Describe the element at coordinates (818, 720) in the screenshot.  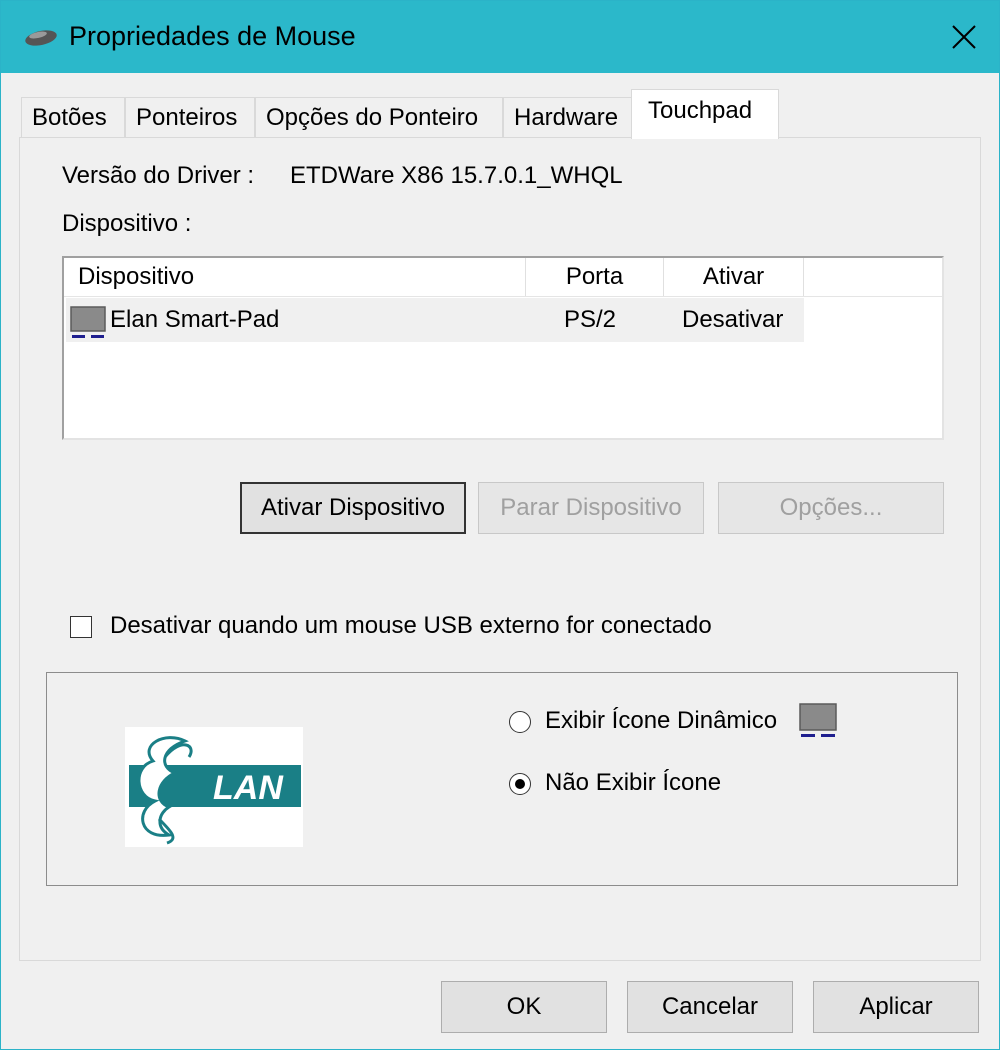
I see `dynamic-touchpad-icon` at that location.